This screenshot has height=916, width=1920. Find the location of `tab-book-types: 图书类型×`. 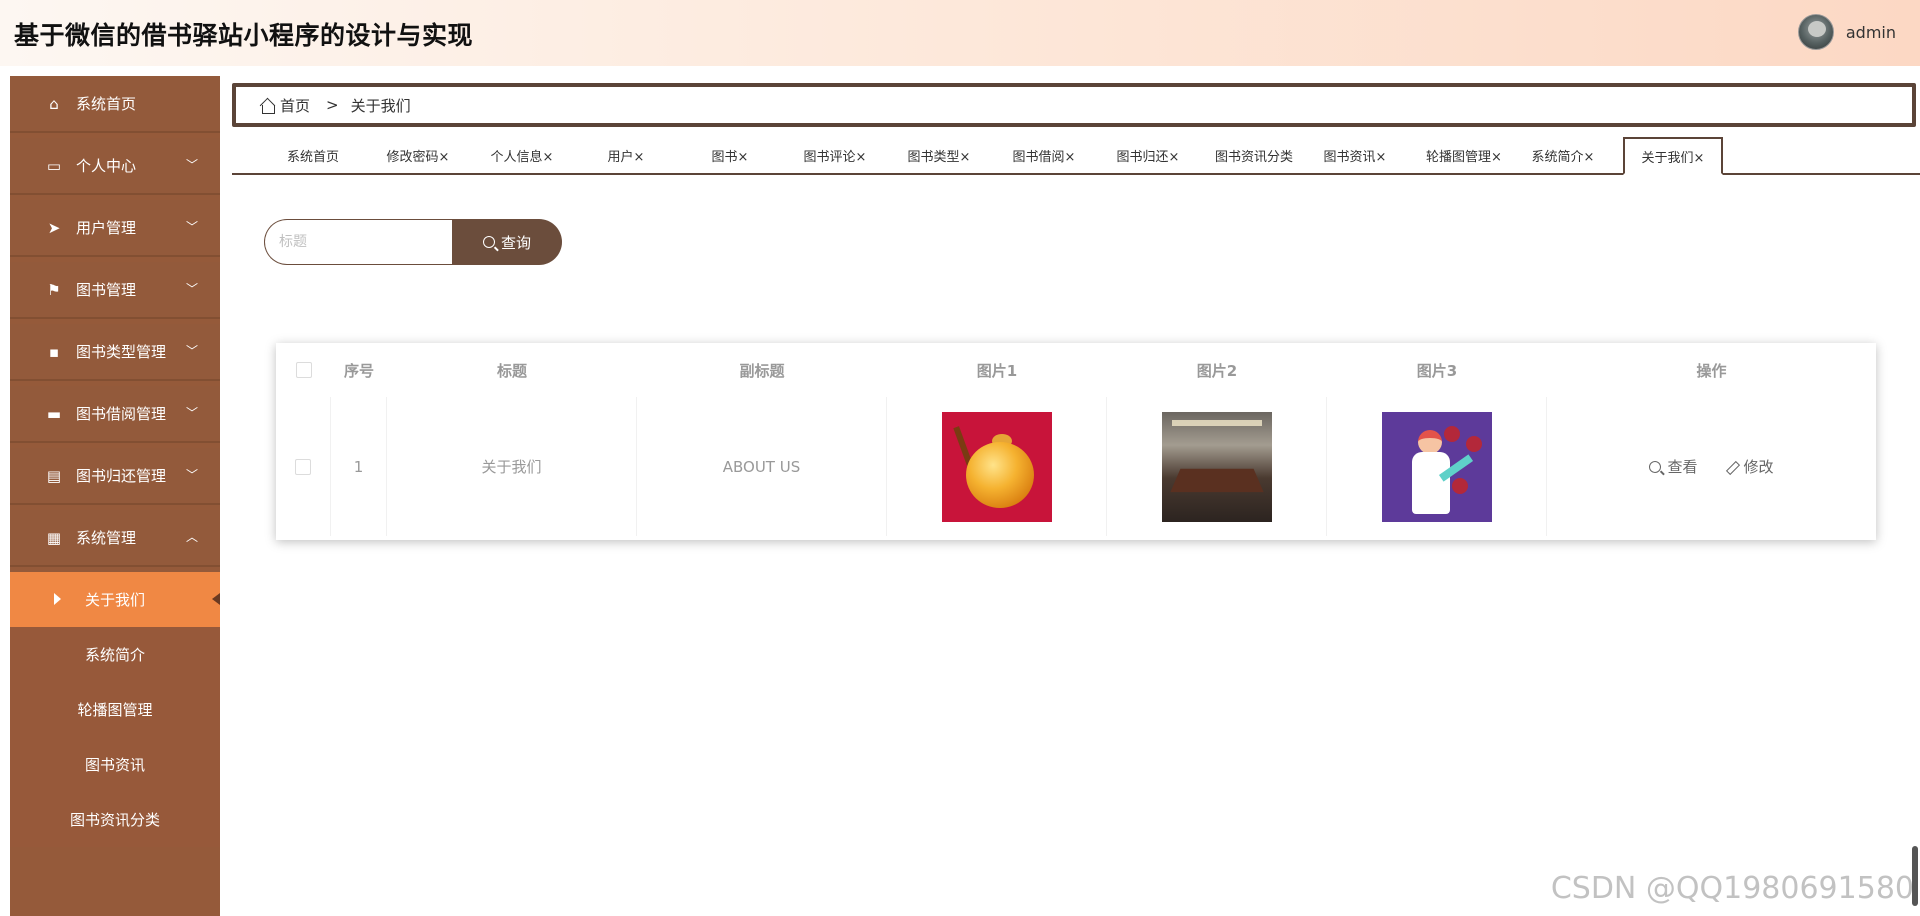

tab-book-types: 图书类型× is located at coordinates (939, 155).